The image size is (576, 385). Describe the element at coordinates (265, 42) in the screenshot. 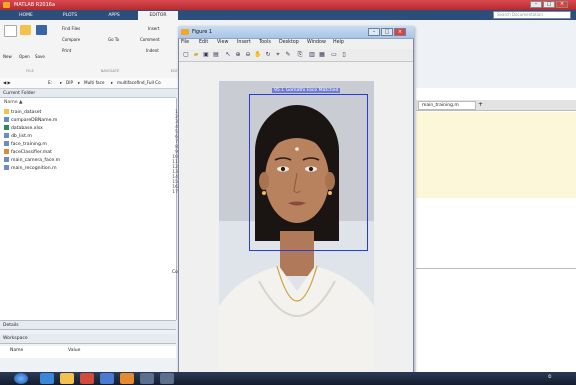

I see `menu-tools: Tools` at that location.